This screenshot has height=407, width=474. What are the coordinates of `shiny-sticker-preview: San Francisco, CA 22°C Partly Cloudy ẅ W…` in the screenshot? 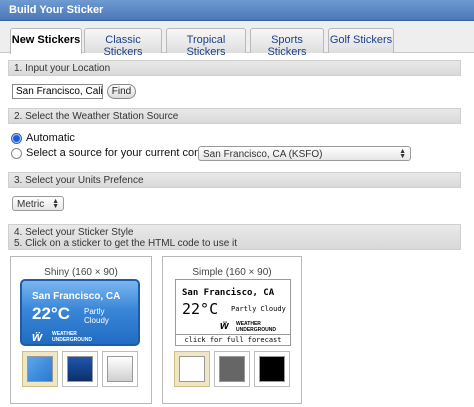 It's located at (80, 312).